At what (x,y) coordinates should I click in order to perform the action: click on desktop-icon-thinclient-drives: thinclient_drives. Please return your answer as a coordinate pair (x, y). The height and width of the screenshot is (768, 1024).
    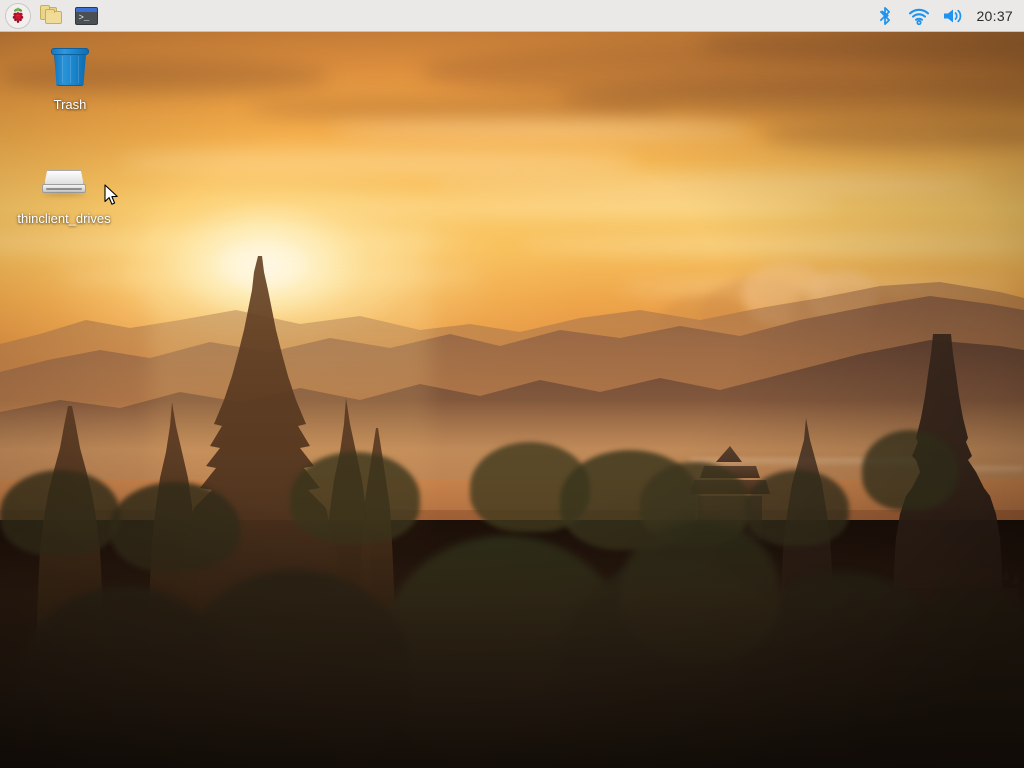
    Looking at the image, I should click on (64, 192).